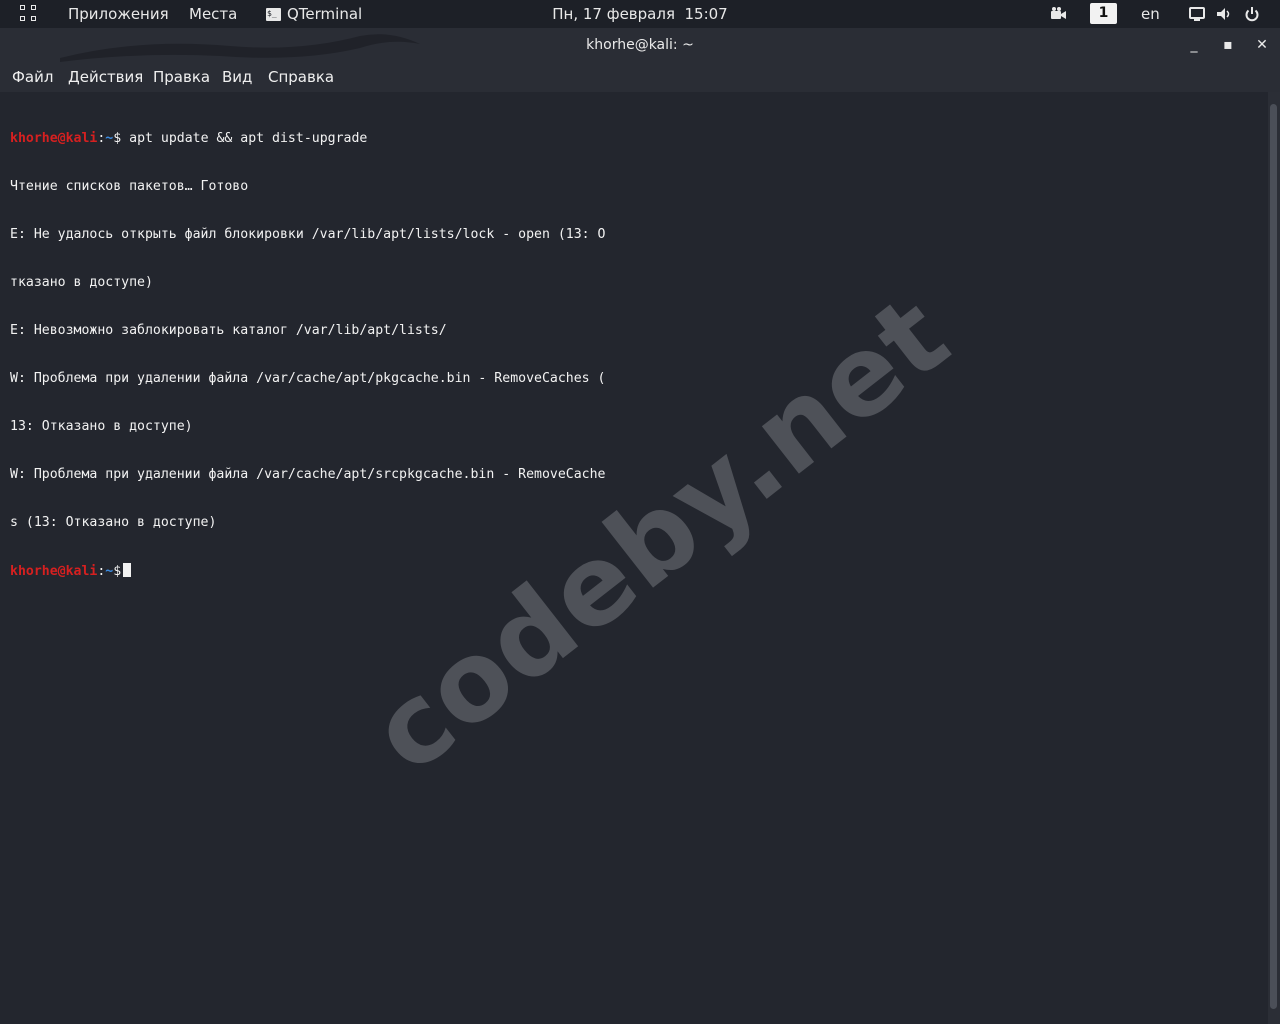 This screenshot has height=1024, width=1280. I want to click on scrollbar-thumb, so click(1273, 556).